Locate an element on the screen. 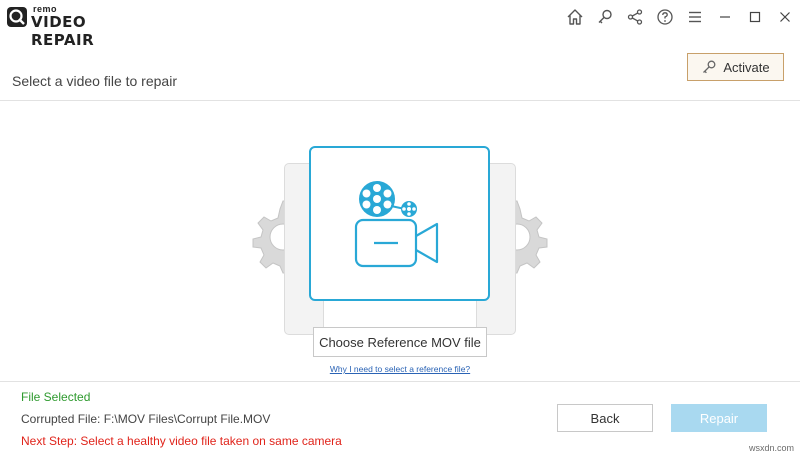 This screenshot has width=800, height=457. activate-label: Activate is located at coordinates (746, 67).